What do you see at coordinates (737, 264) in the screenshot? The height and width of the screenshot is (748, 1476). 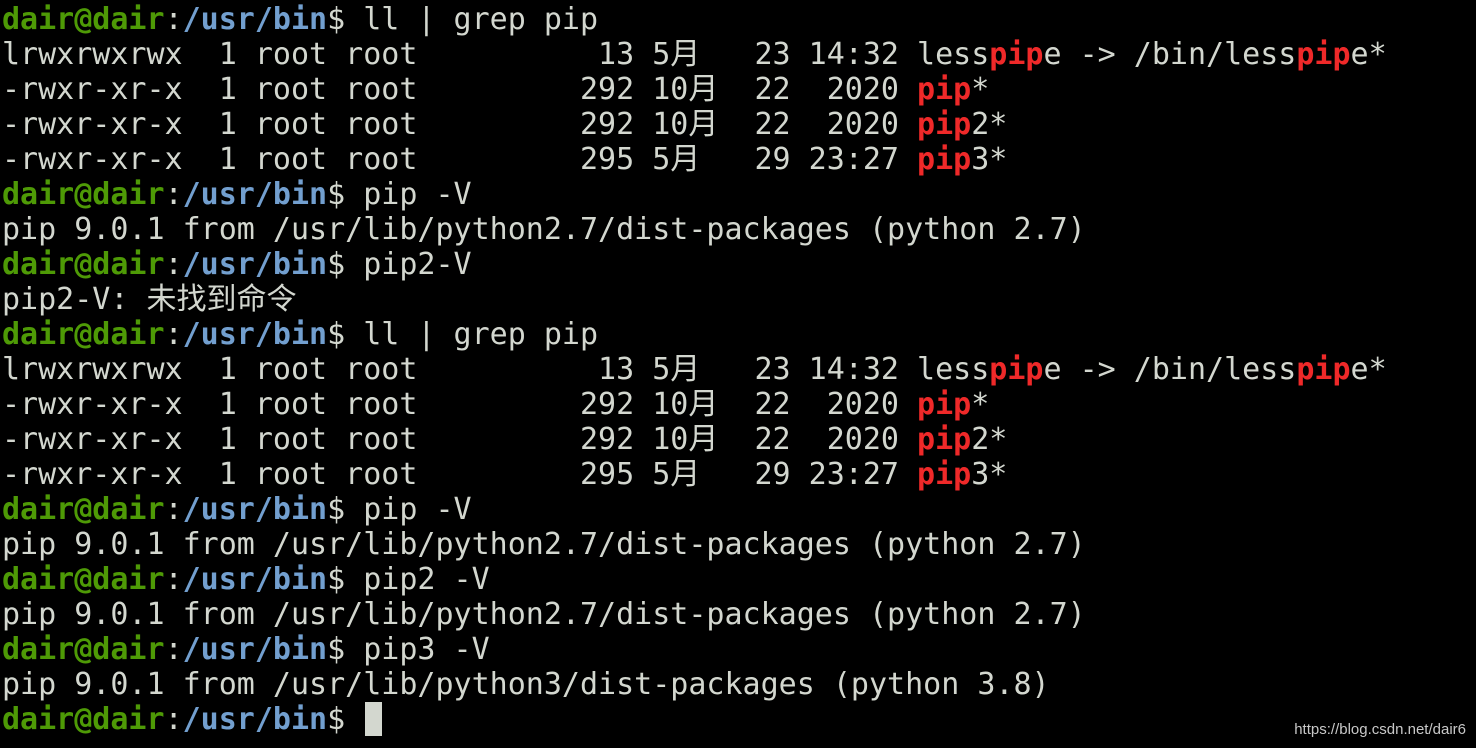 I see `prompt-line: dair@dair:/usr/bin$ pip2-V` at bounding box center [737, 264].